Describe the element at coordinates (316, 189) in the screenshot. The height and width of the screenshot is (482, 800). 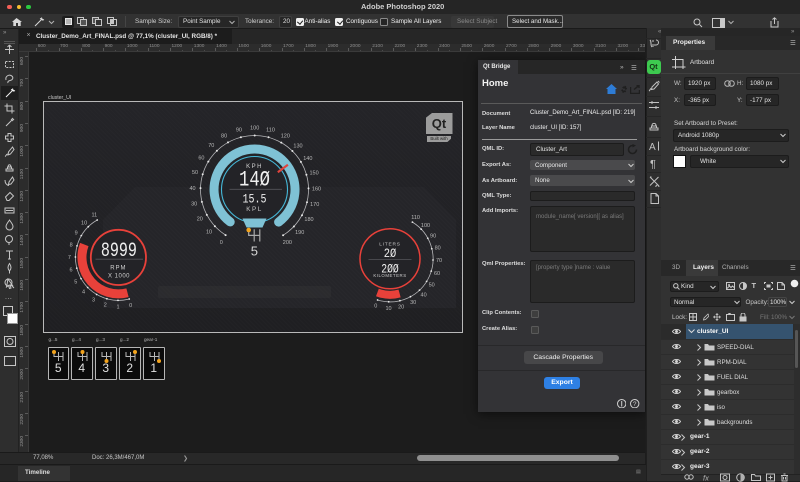
I see `svg-text: 160` at that location.